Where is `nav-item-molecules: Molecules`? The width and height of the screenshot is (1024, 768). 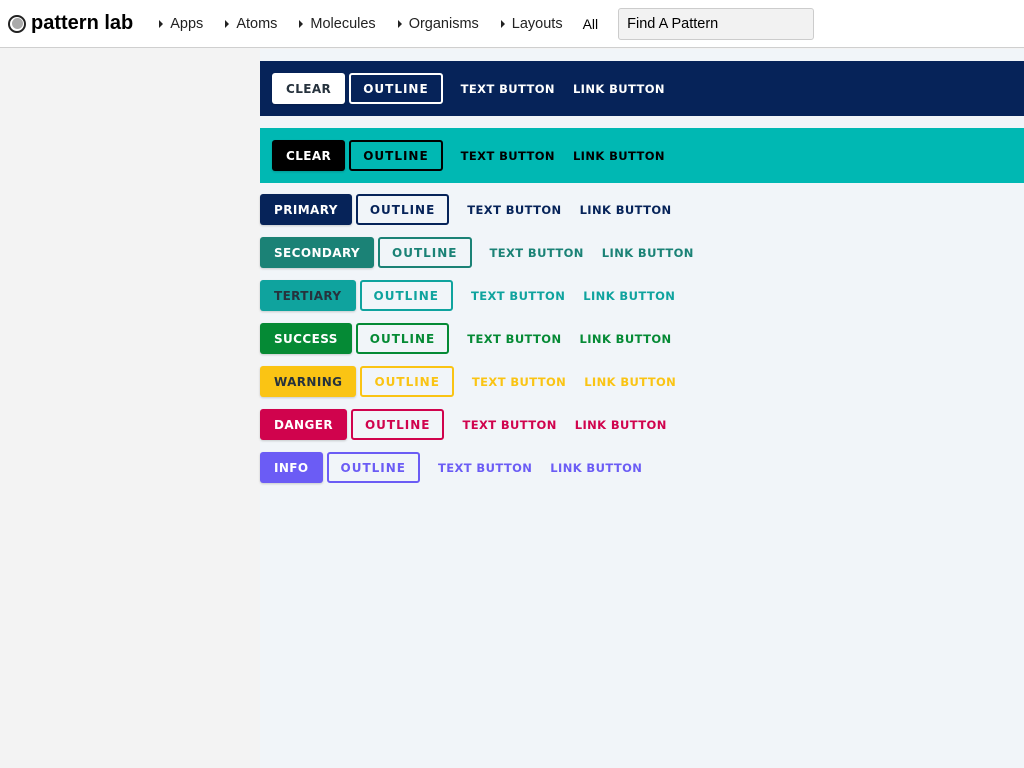
nav-item-molecules: Molecules is located at coordinates (337, 23).